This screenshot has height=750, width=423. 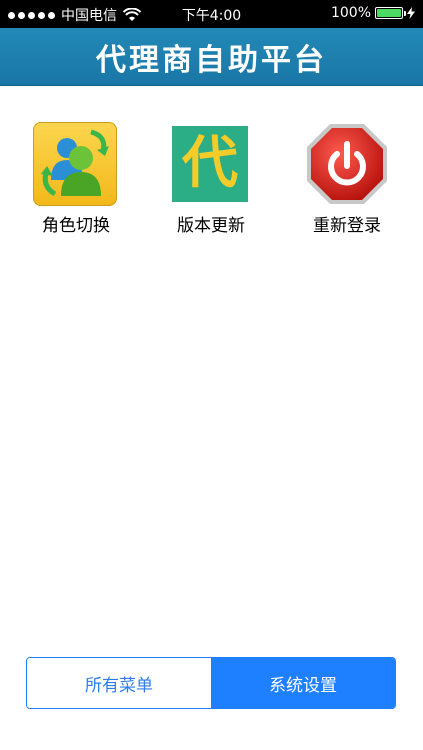 I want to click on status-bar: 中国电信 下午4:00 100%, so click(x=211, y=14).